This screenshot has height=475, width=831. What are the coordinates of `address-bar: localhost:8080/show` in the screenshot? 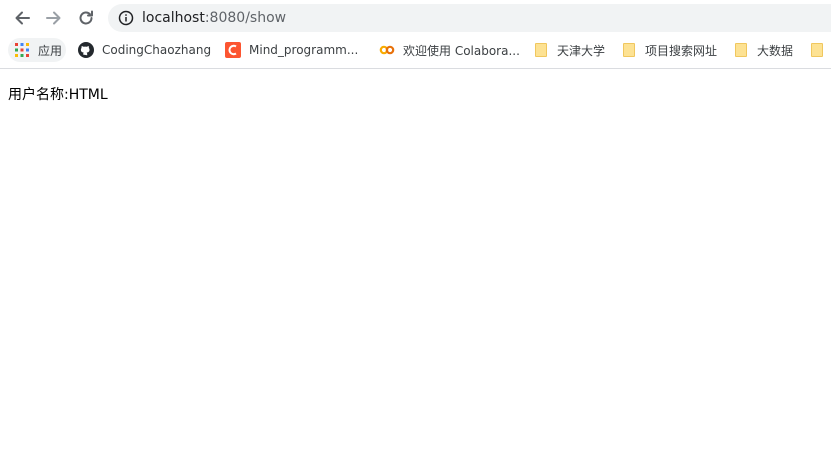 It's located at (469, 18).